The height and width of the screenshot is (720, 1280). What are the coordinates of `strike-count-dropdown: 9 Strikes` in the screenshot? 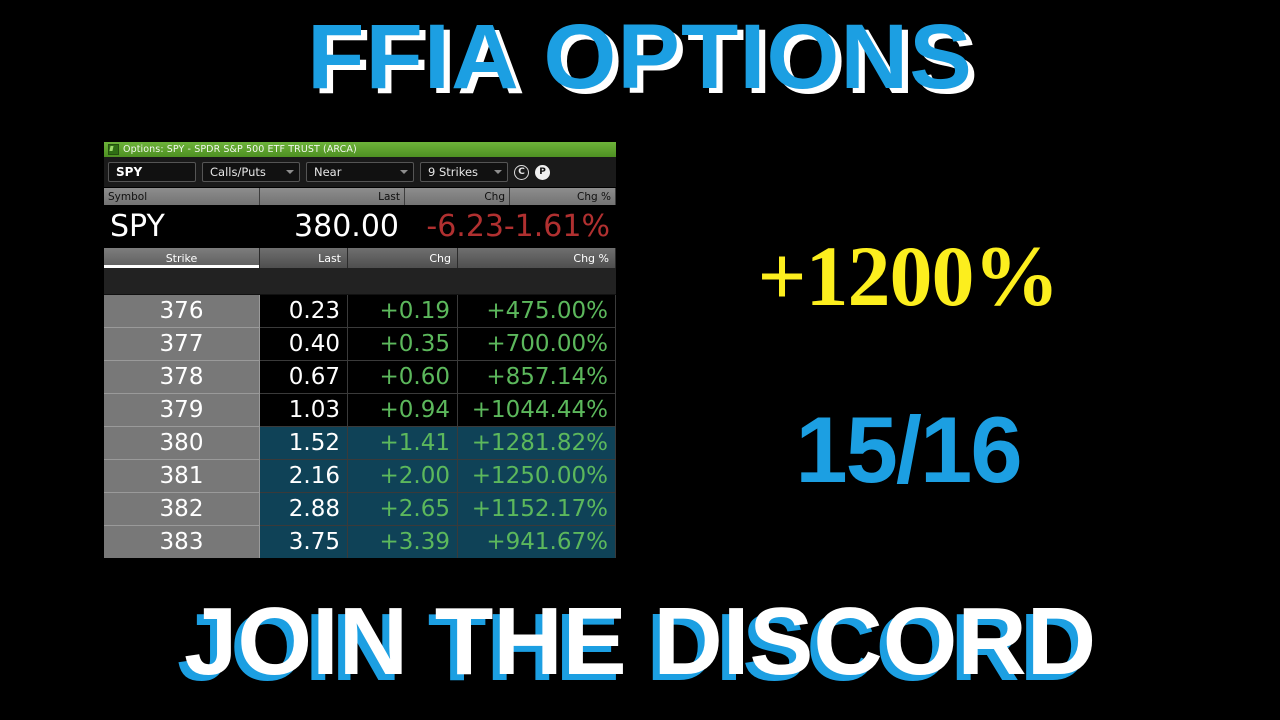 It's located at (464, 172).